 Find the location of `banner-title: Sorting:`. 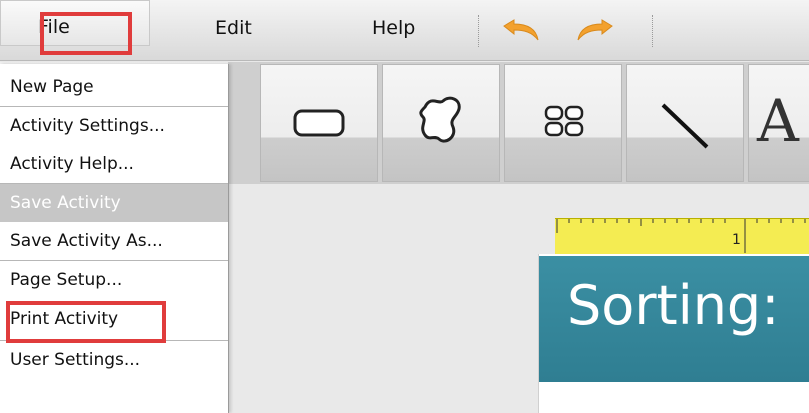

banner-title: Sorting: is located at coordinates (673, 305).